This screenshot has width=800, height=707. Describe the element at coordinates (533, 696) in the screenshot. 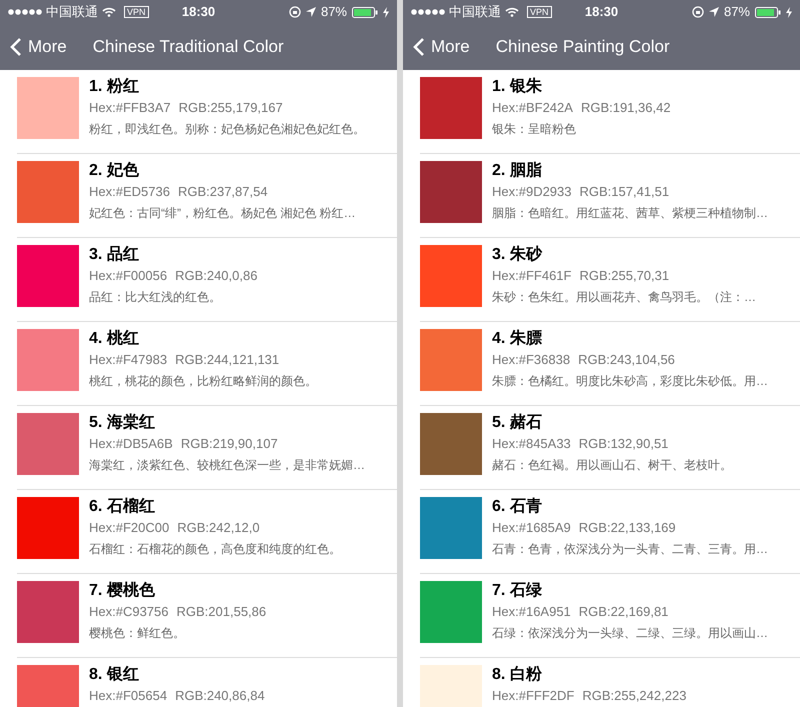

I see `hex-value: Hex:#FFF2DF` at that location.